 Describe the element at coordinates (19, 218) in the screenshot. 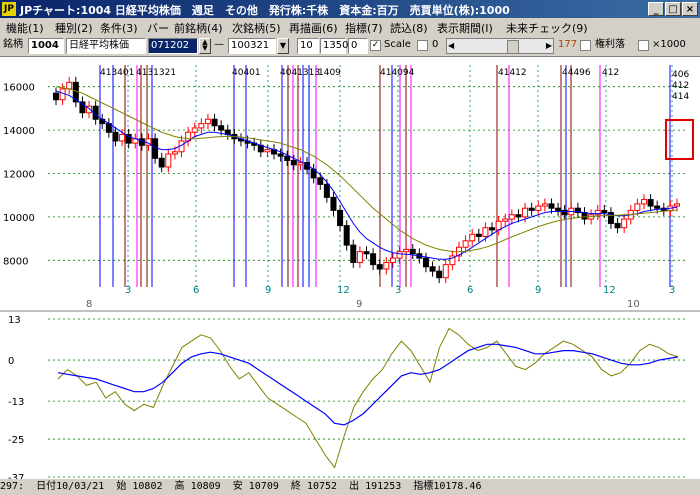

I see `price-tick-label: 10000` at that location.